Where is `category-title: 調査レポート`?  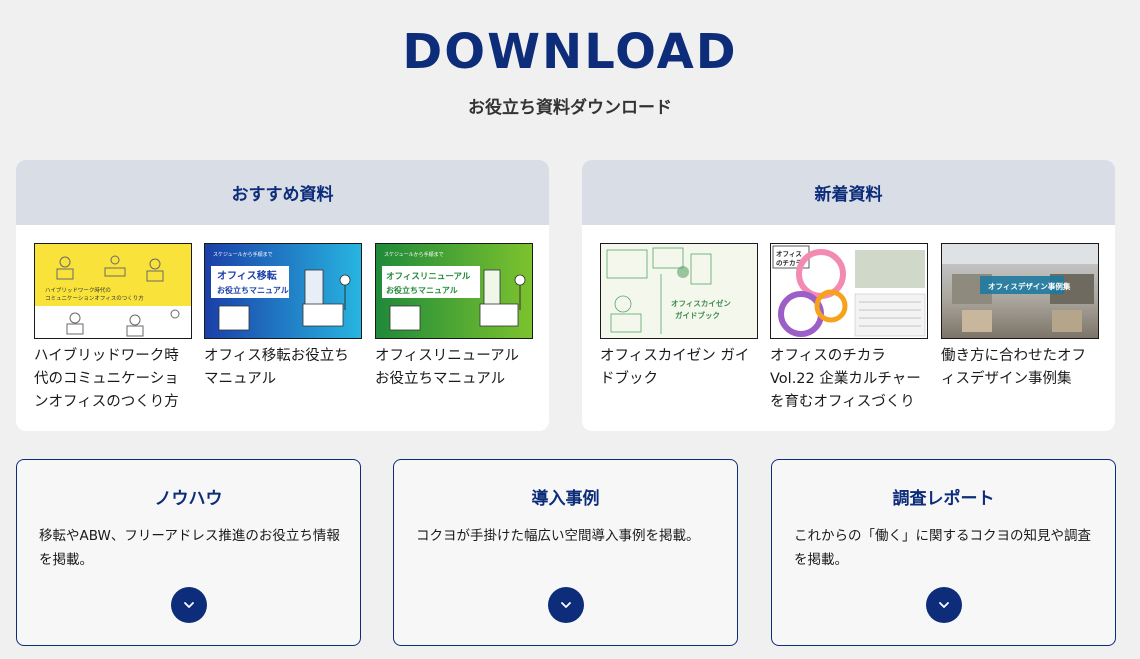
category-title: 調査レポート is located at coordinates (943, 499).